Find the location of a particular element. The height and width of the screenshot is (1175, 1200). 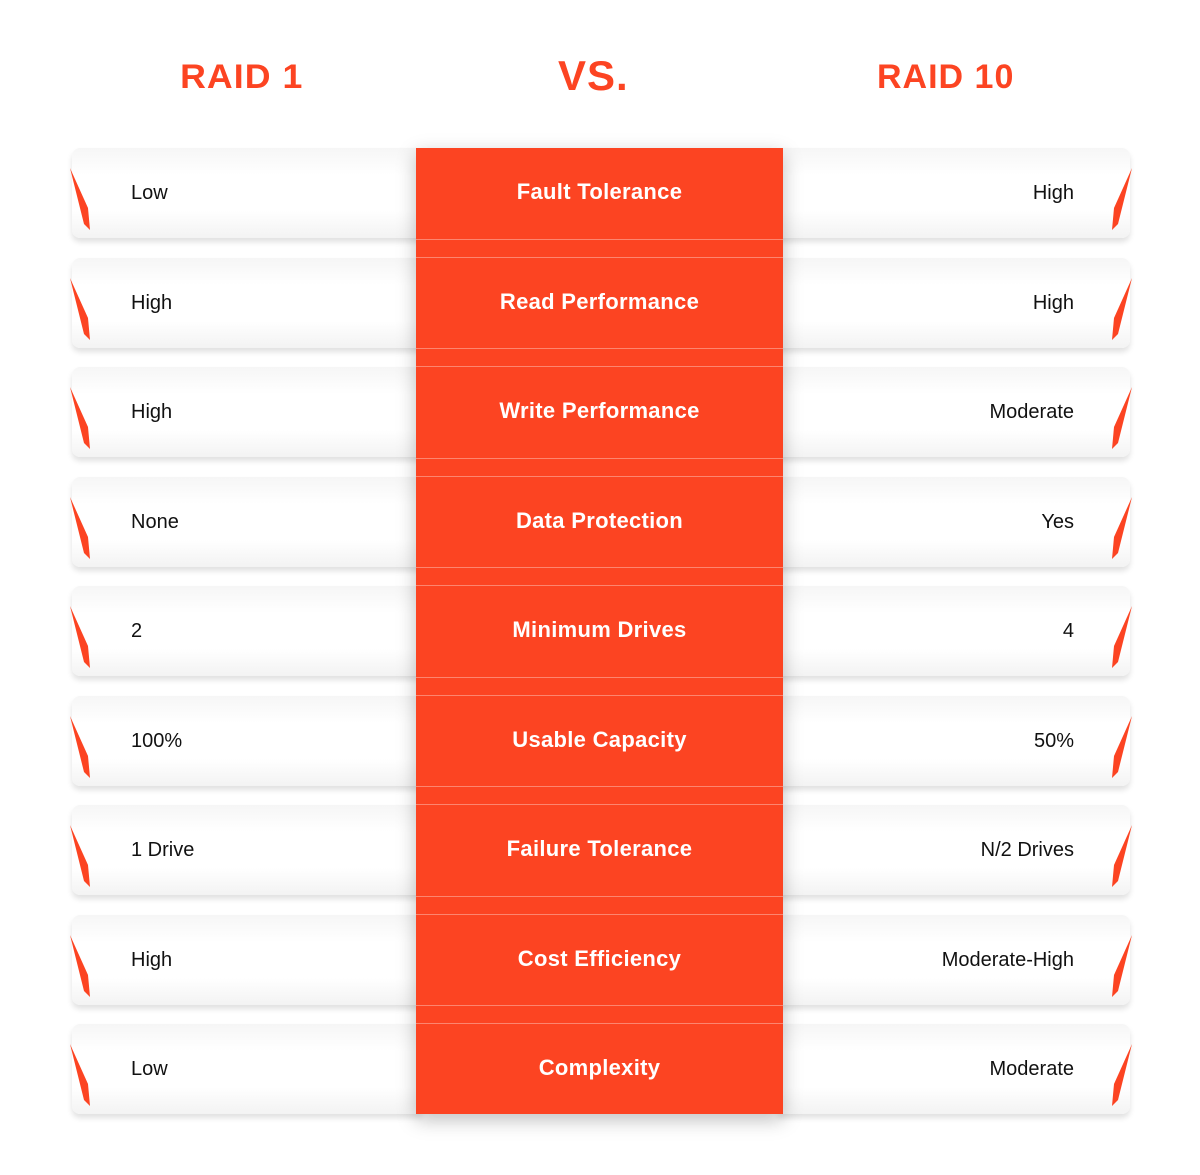

criterion-label: Data Protection is located at coordinates (599, 520).